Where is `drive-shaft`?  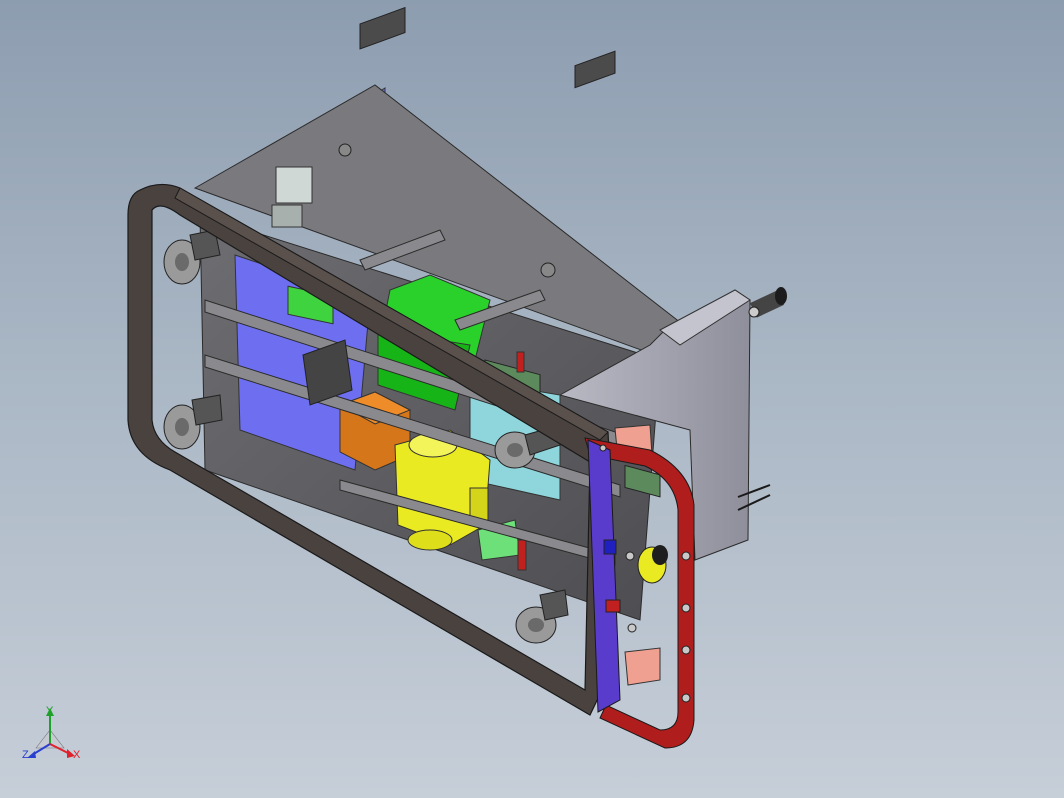
drive-shaft is located at coordinates (767, 302).